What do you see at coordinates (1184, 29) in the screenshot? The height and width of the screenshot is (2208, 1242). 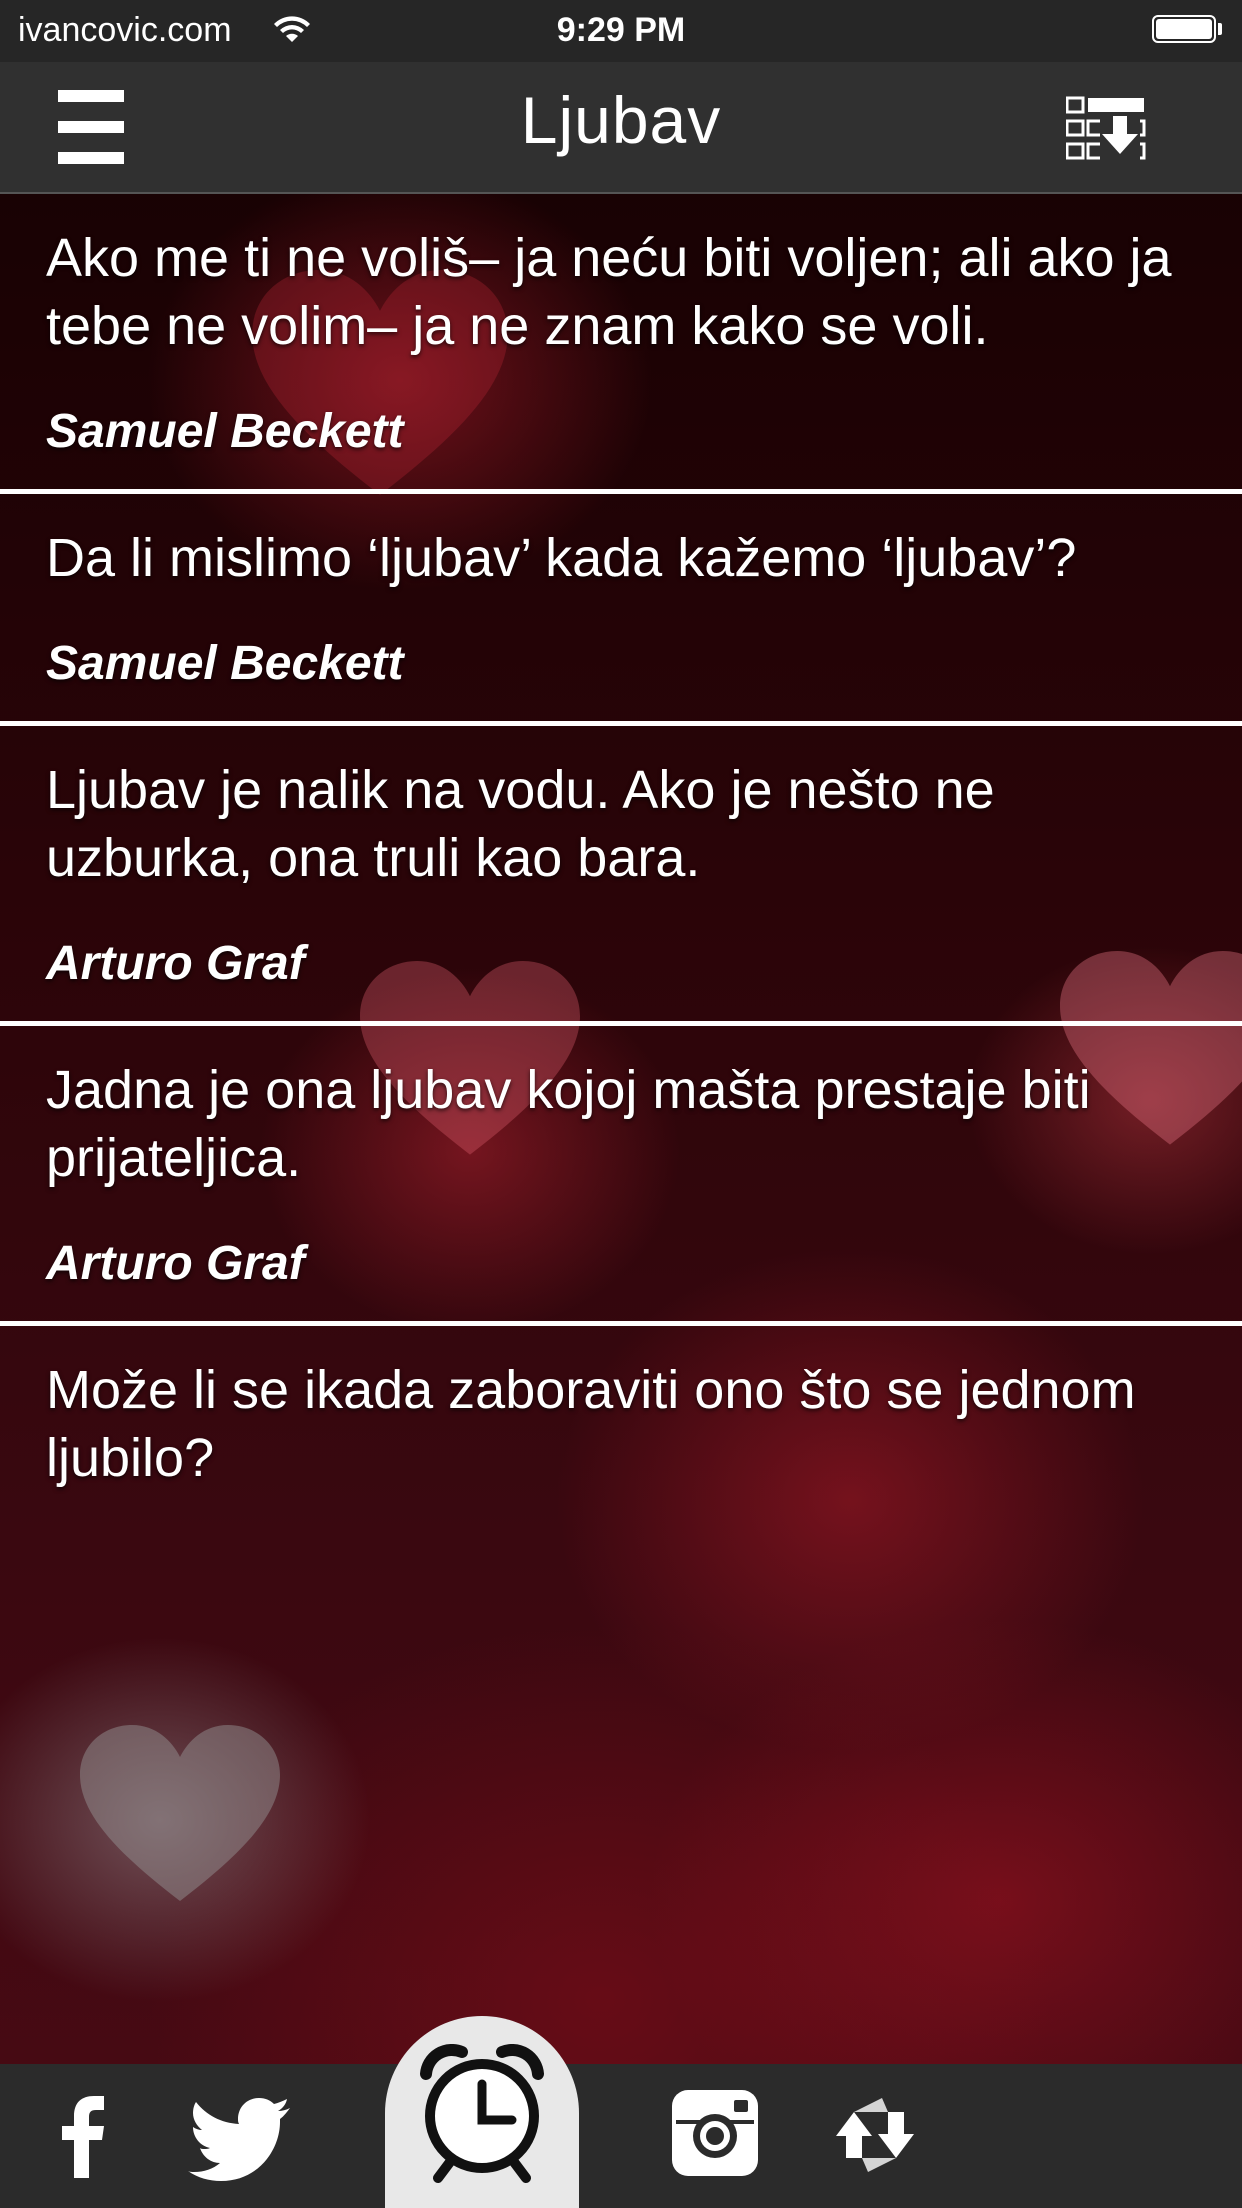 I see `battery-icon` at bounding box center [1184, 29].